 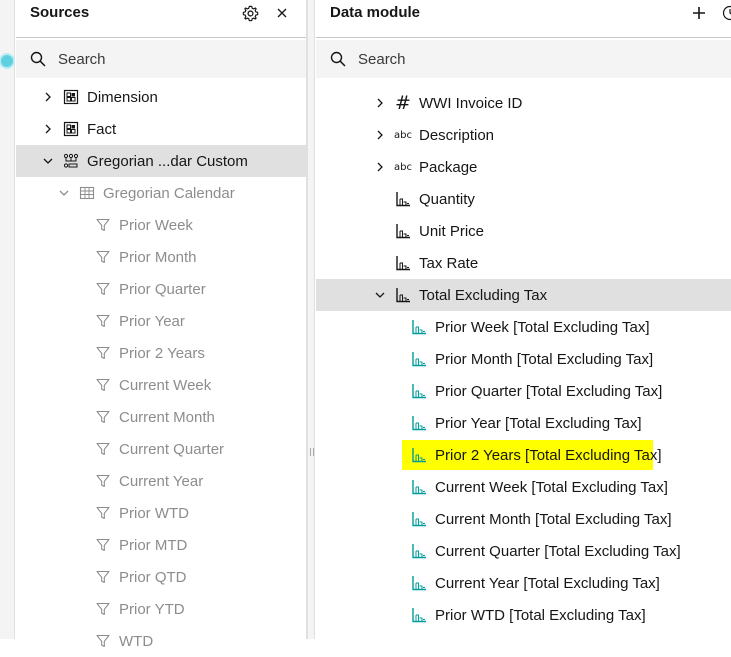 I want to click on more-options-button, so click(x=725, y=13).